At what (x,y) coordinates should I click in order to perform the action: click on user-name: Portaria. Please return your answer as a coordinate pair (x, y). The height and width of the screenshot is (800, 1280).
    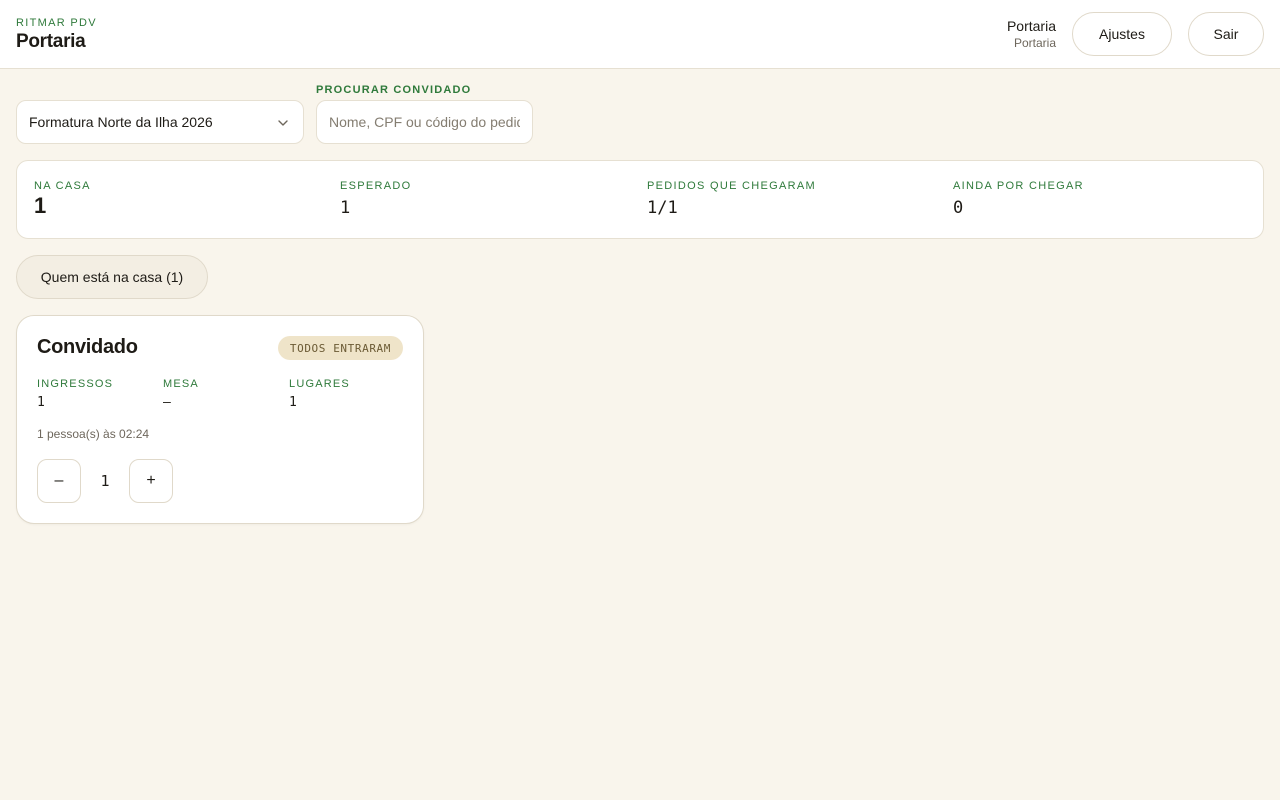
    Looking at the image, I should click on (1031, 26).